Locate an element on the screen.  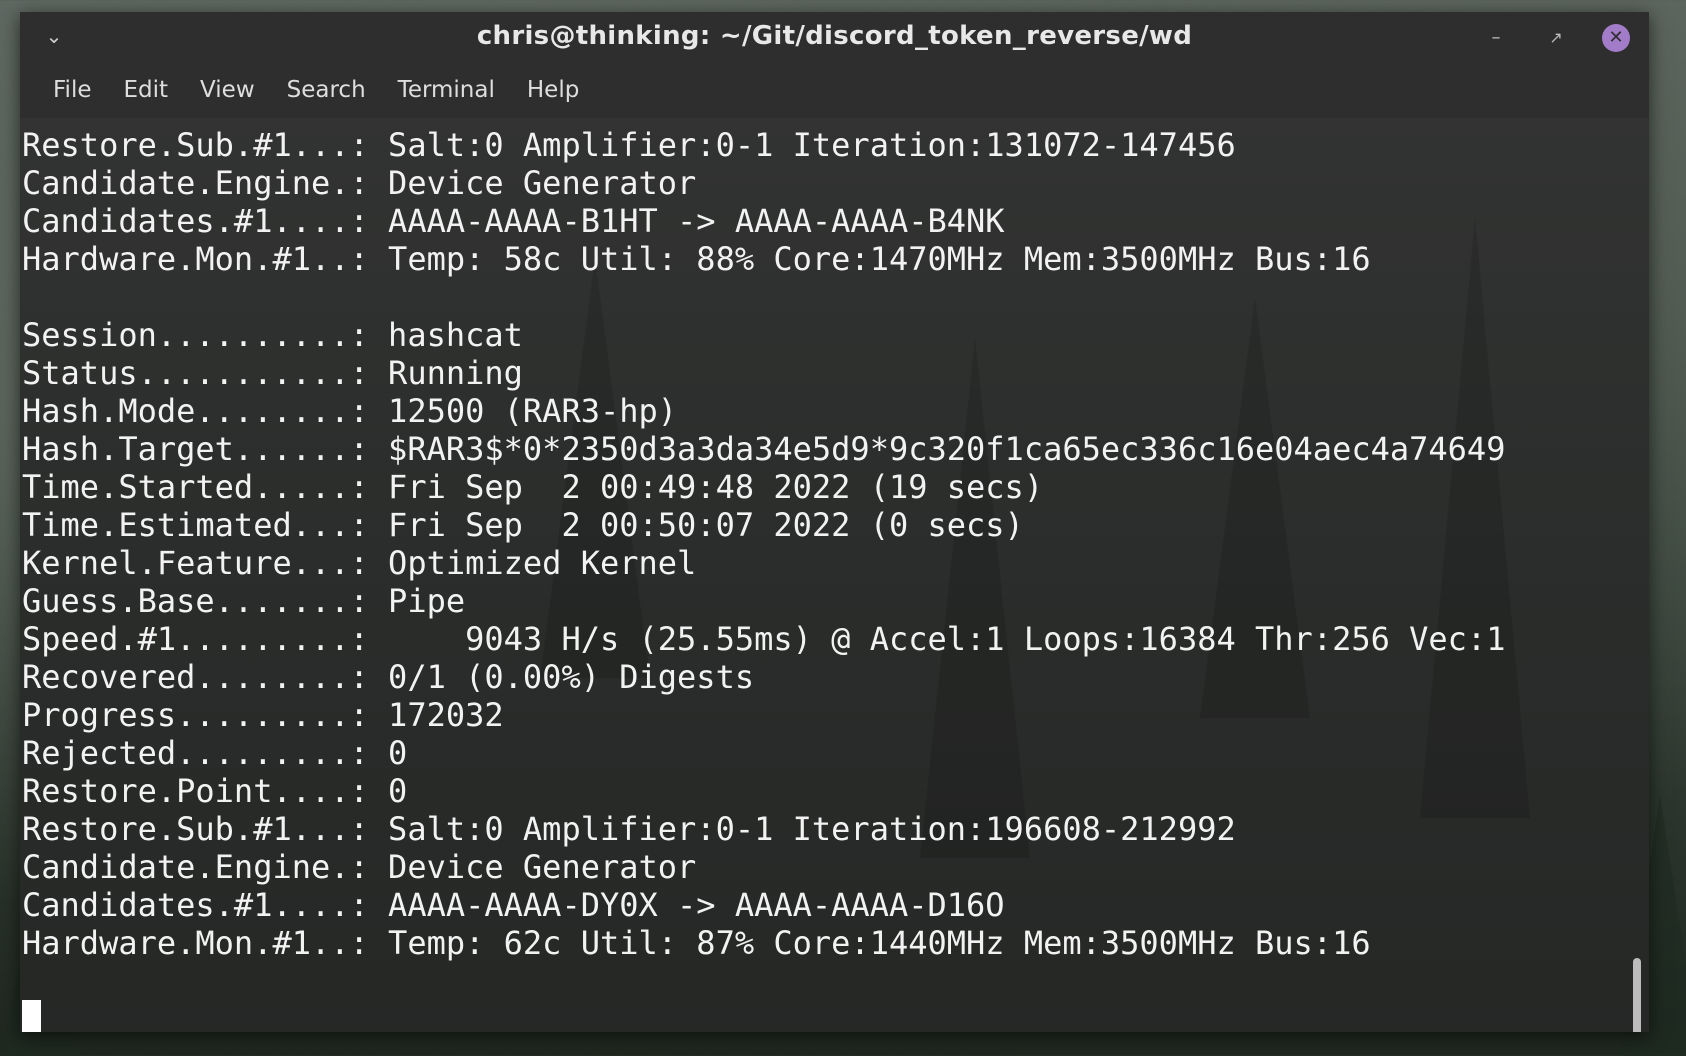
terminal-line: Progress.........: 172032 is located at coordinates (263, 715).